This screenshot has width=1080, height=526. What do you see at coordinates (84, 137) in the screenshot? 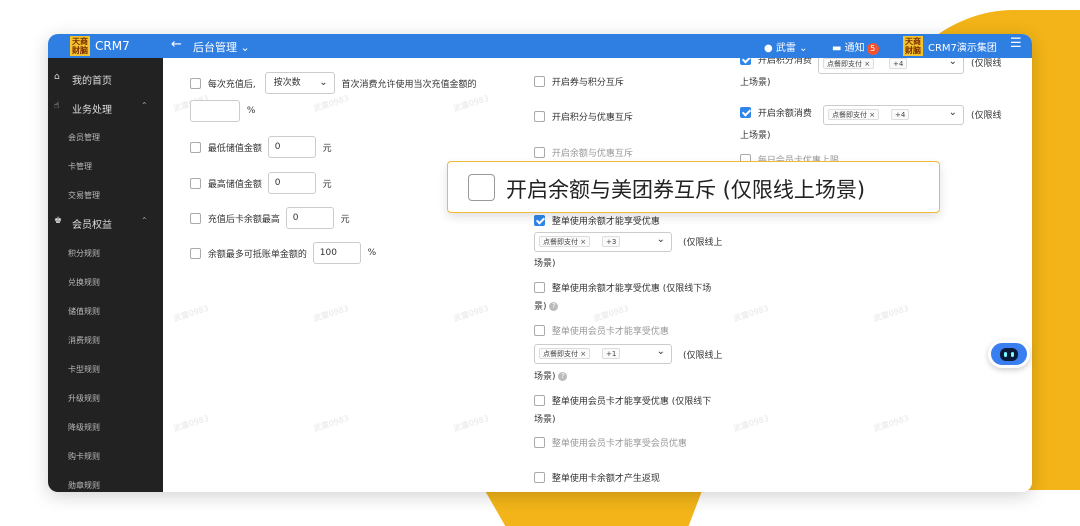
I see `sidebar-item-member-mgmt: 会员管理` at bounding box center [84, 137].